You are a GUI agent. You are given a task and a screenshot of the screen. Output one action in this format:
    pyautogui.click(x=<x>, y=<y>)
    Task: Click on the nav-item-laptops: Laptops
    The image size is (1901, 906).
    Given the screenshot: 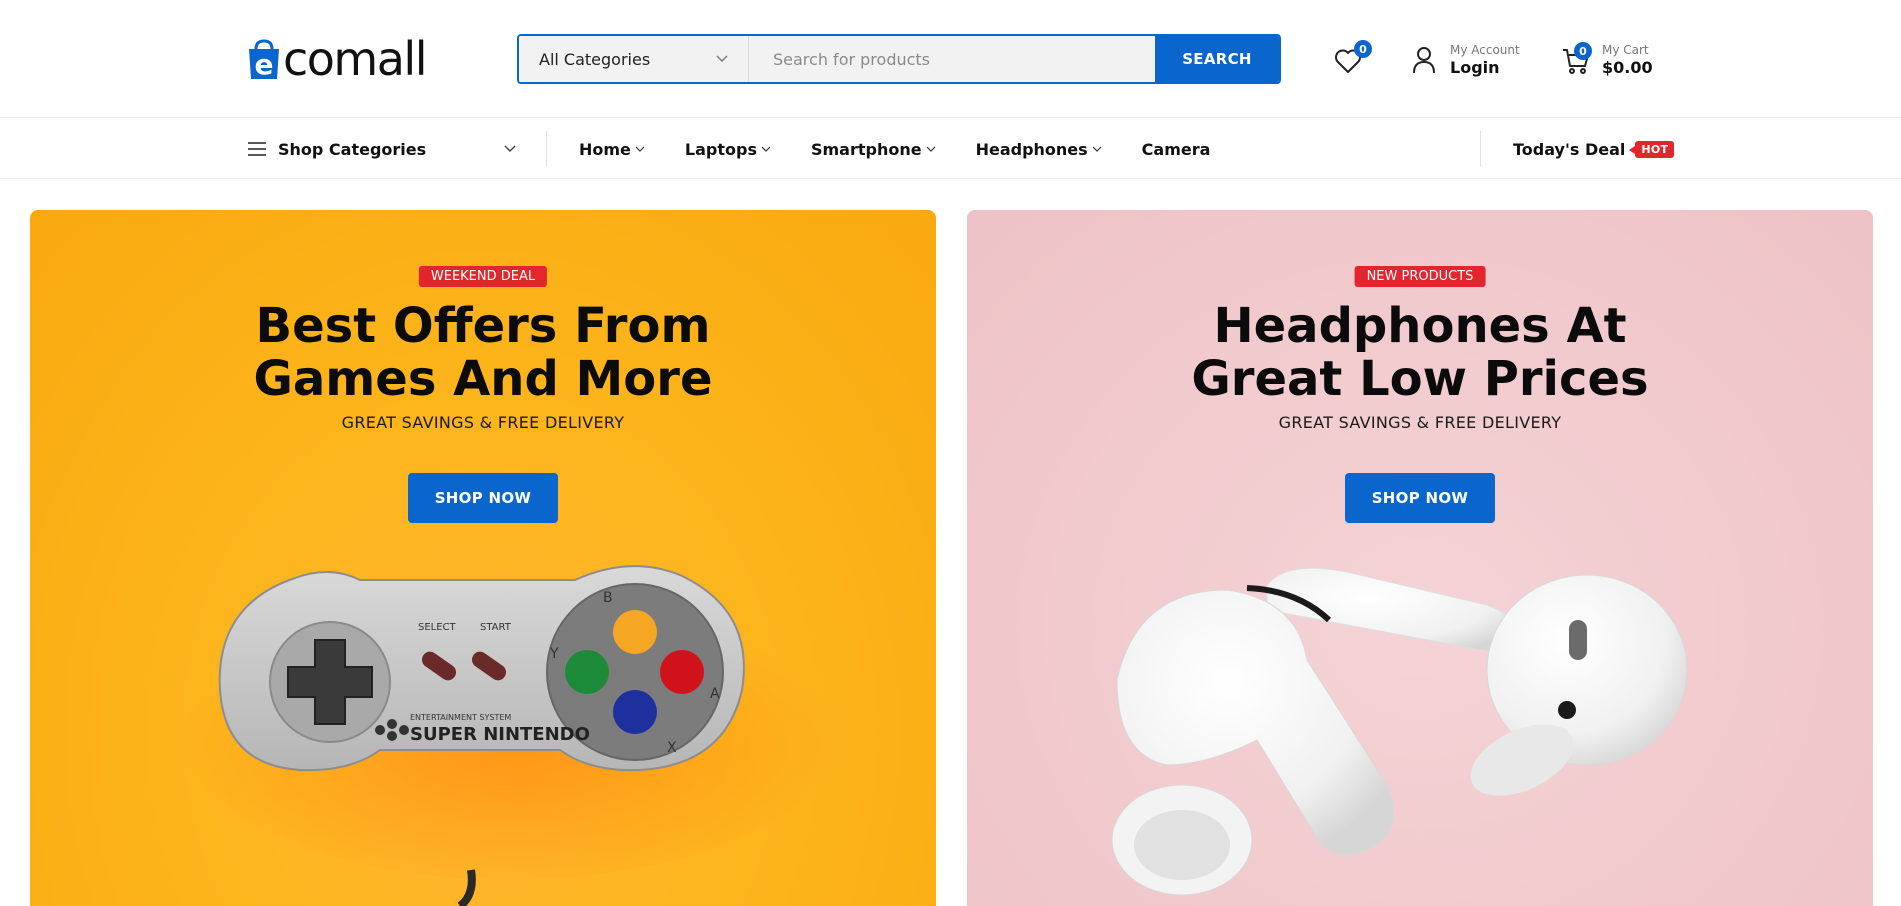 What is the action you would take?
    pyautogui.click(x=728, y=149)
    